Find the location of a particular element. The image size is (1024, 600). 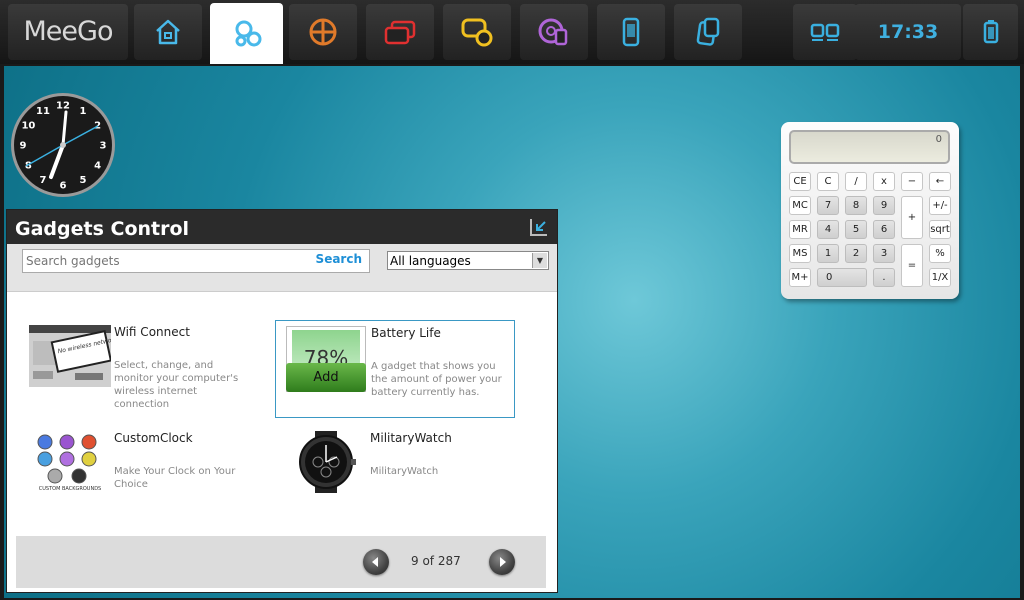

apps-icon is located at coordinates (708, 31).